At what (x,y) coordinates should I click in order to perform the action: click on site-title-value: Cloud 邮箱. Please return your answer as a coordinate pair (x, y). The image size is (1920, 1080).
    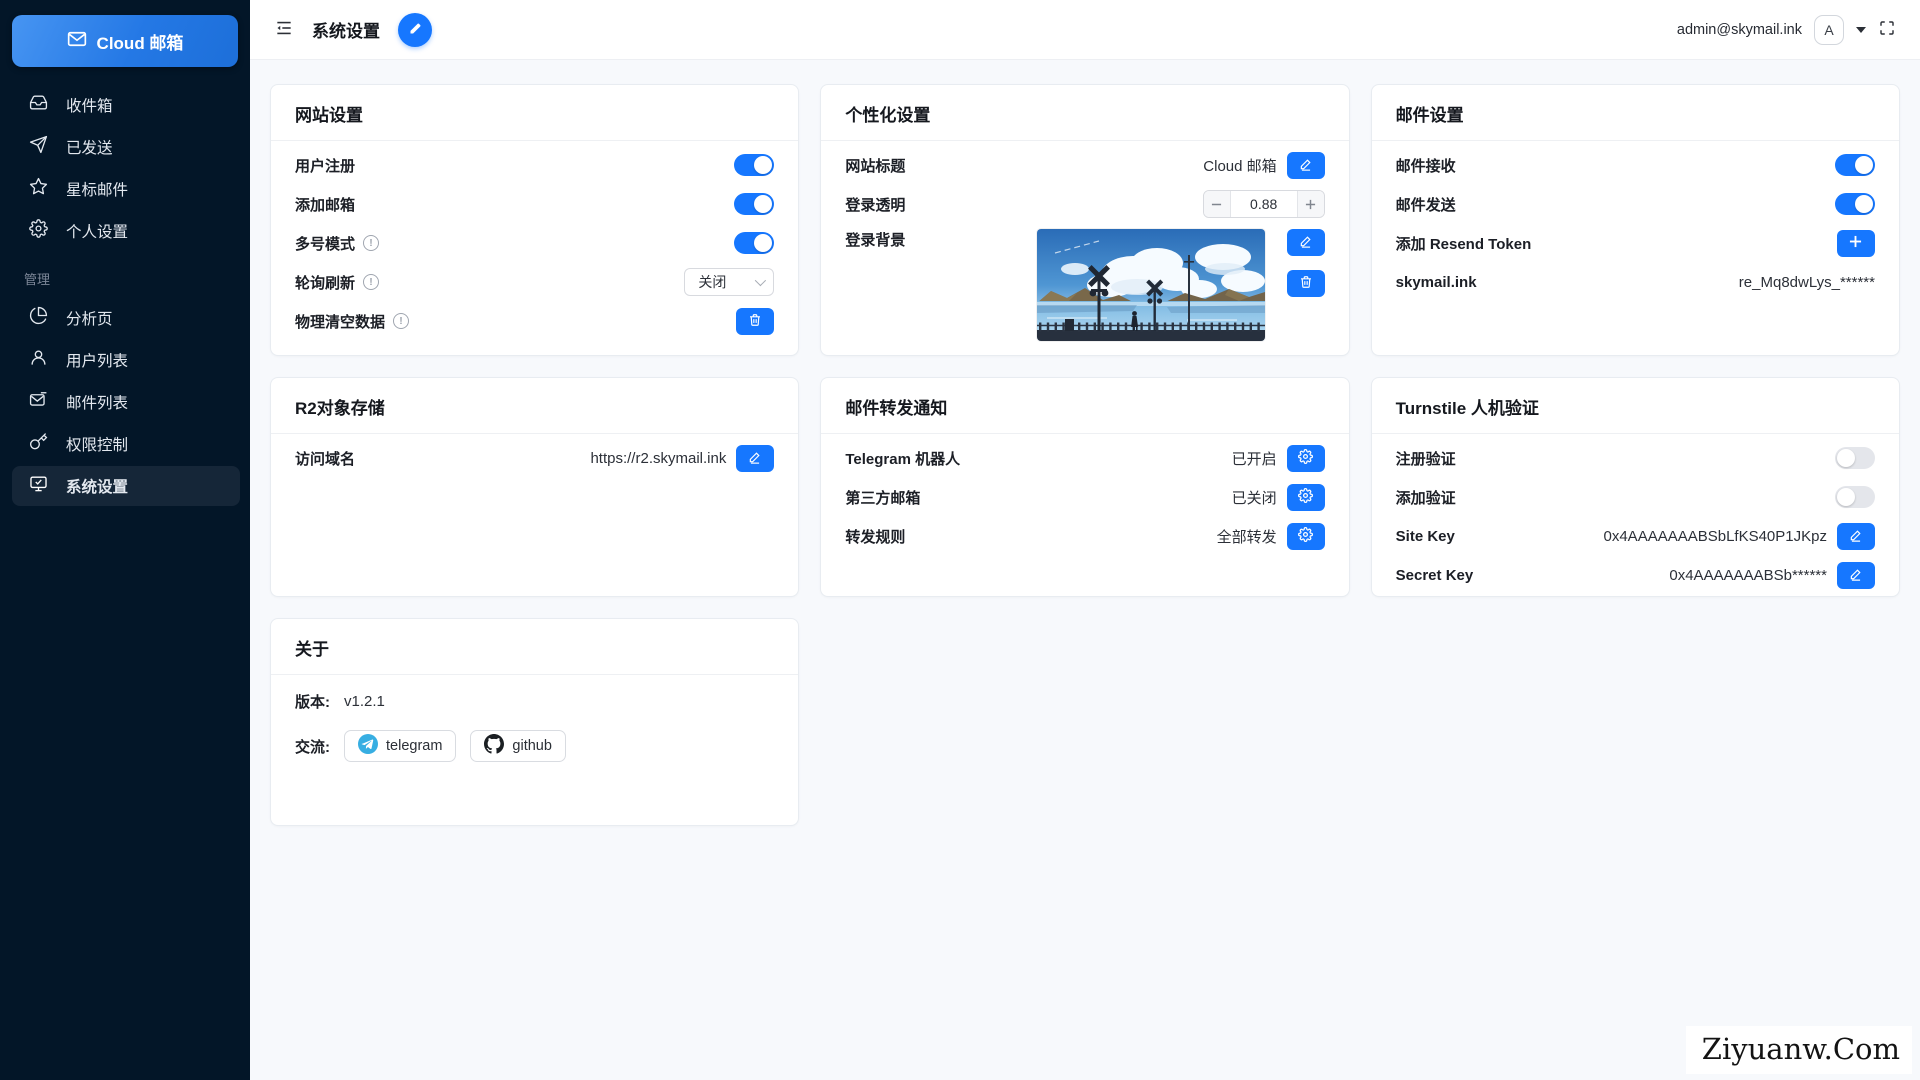
    Looking at the image, I should click on (1240, 166).